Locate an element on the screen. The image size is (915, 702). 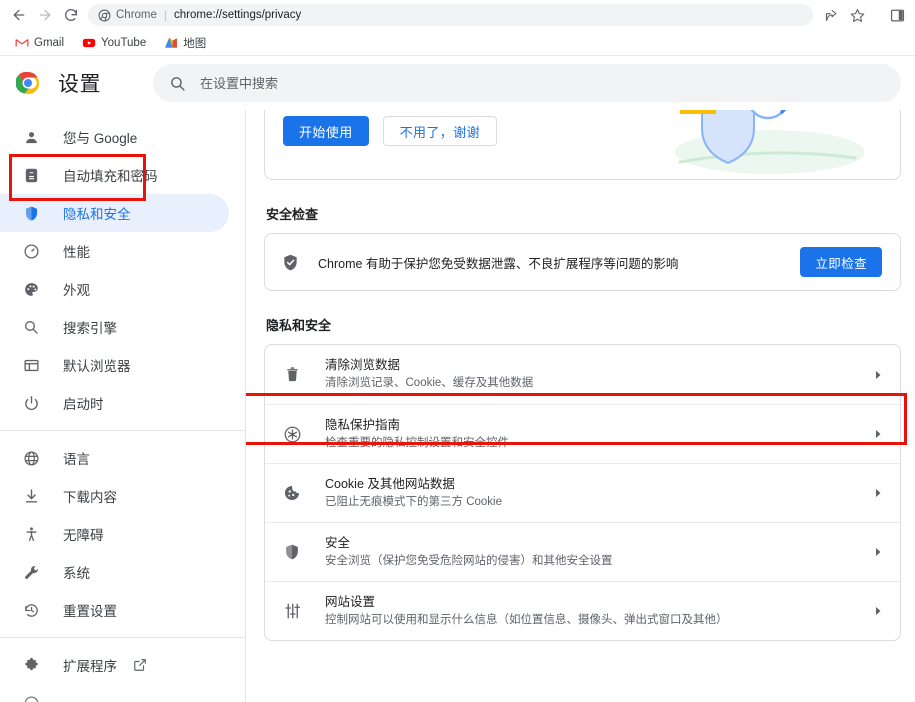
side-panel-button is located at coordinates (897, 15).